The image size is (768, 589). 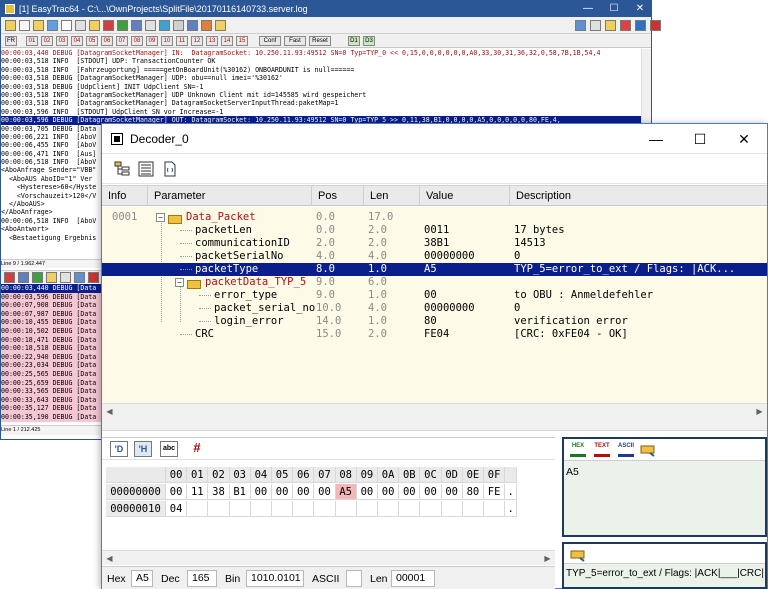 I want to click on filtered-log-line: 00:00:18,518 DEBUG [Data, so click(x=52, y=348).